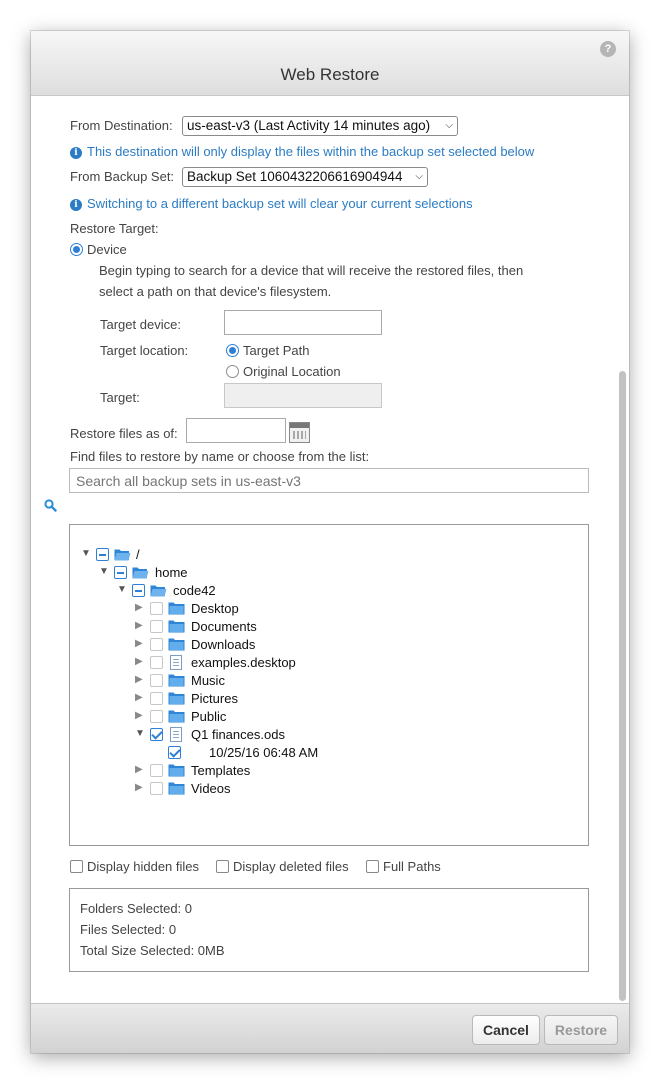 The width and height of the screenshot is (668, 1087). Describe the element at coordinates (140, 324) in the screenshot. I see `target-device-label: Target device:` at that location.